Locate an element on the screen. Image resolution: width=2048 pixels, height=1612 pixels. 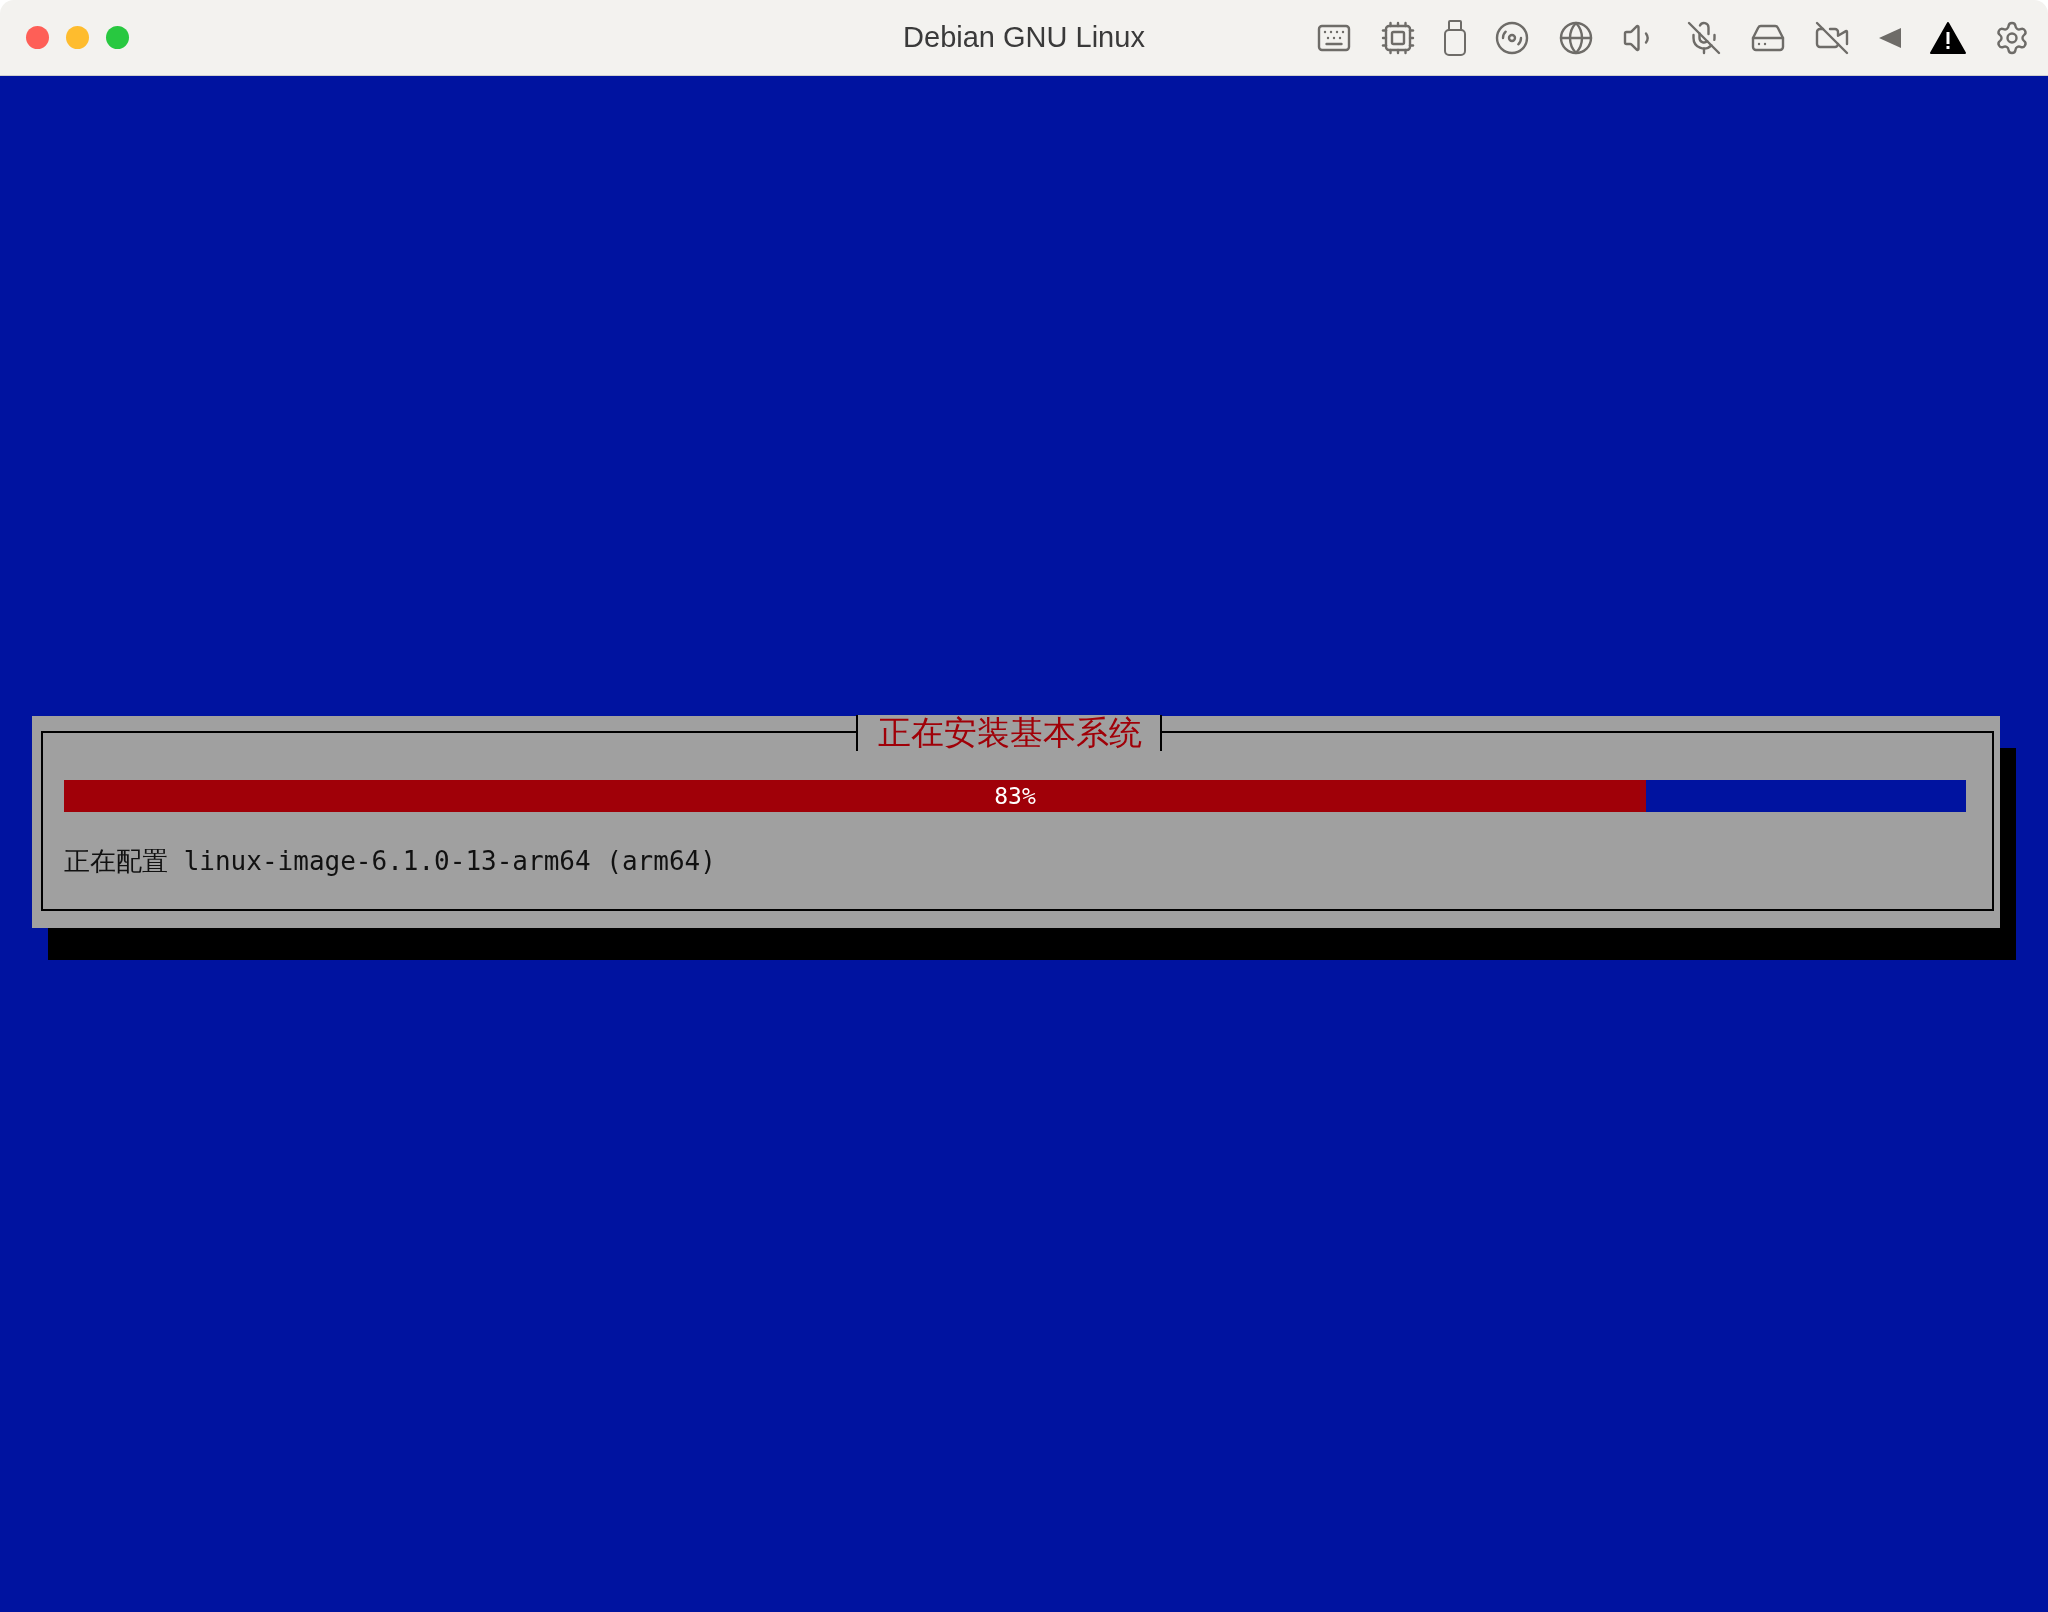
warning-icon is located at coordinates (1948, 37).